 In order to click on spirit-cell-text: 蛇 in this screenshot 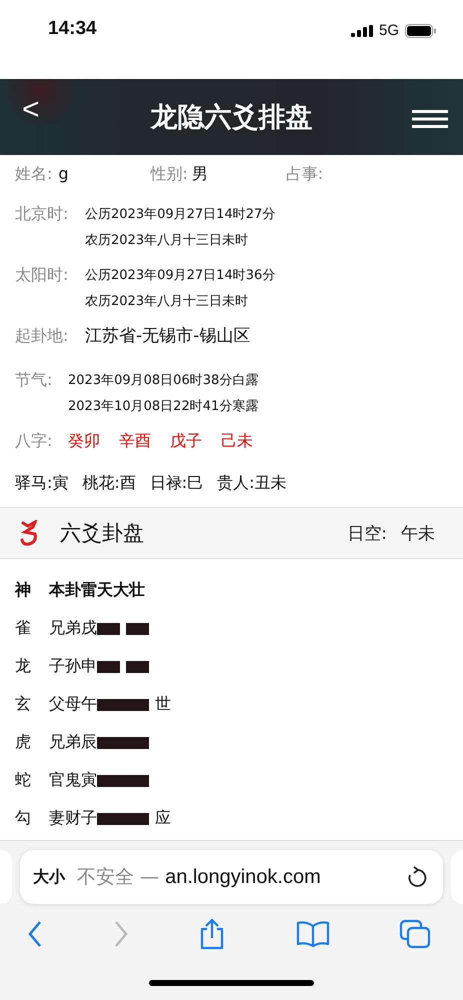, I will do `click(23, 780)`.